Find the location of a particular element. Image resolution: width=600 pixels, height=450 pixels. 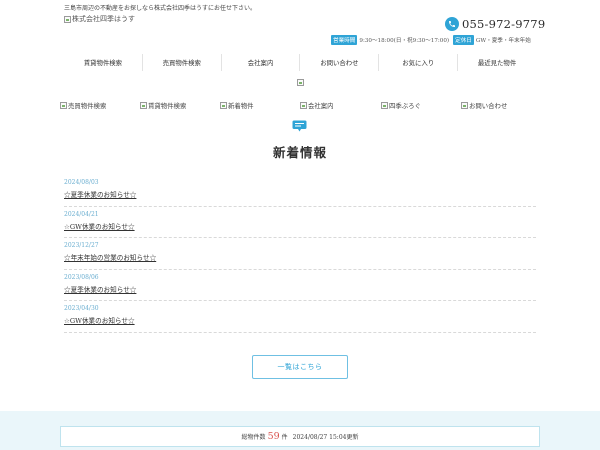

phone-number: 055-972-9779 is located at coordinates (504, 24).